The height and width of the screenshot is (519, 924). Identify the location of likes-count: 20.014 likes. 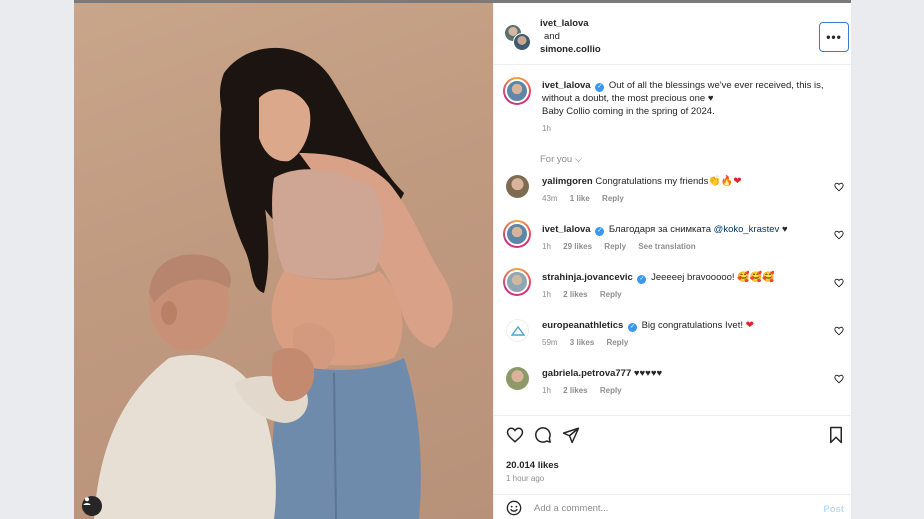
(532, 465).